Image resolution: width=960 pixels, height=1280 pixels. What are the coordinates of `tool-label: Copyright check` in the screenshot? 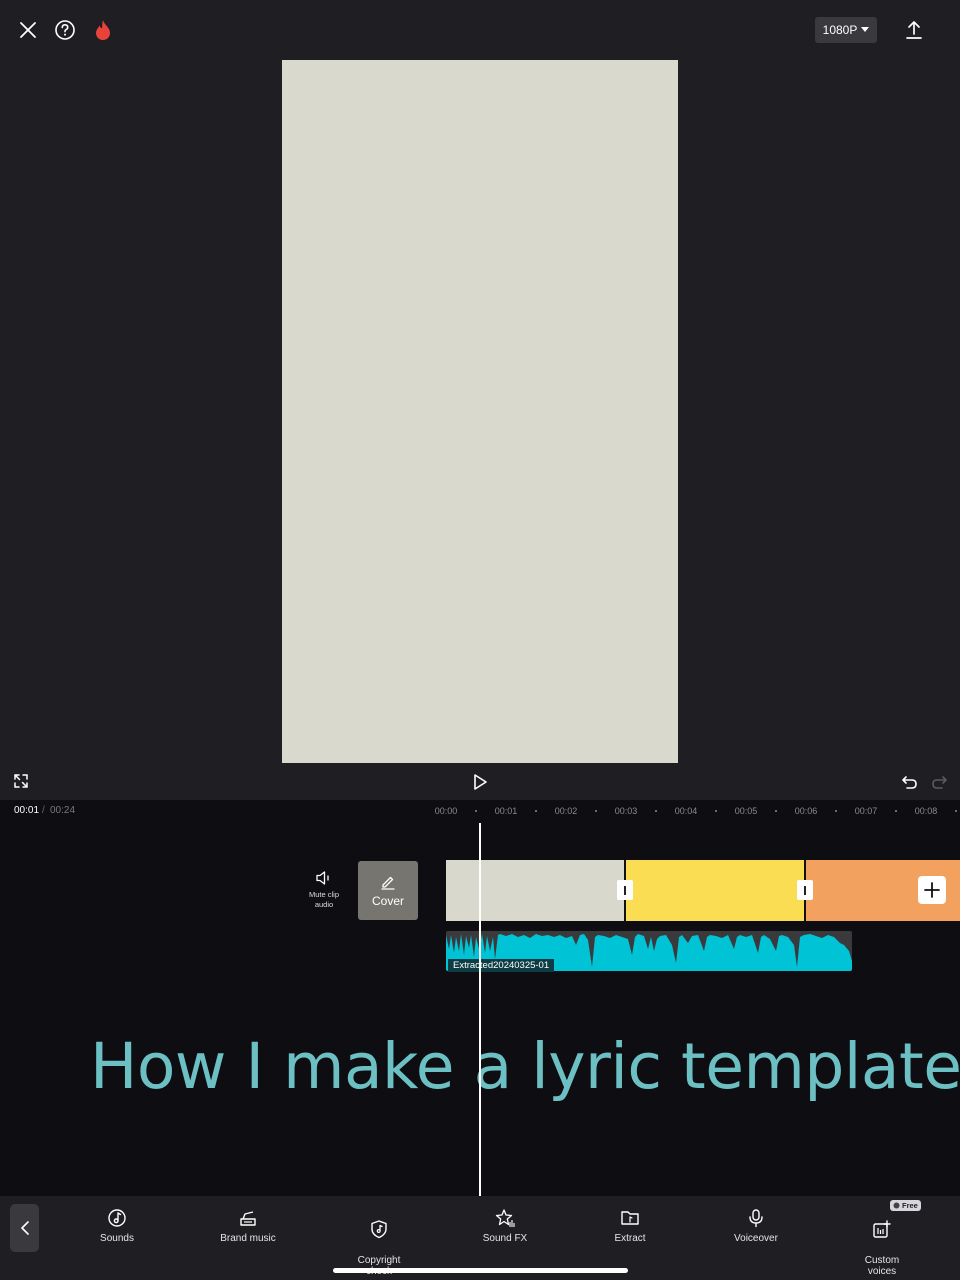 It's located at (379, 1266).